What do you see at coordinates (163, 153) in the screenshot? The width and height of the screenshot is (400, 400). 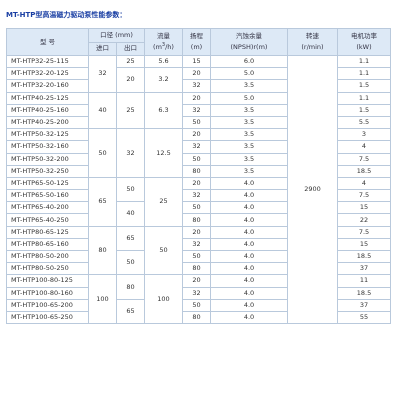 I see `flow-cell: 12.5` at bounding box center [163, 153].